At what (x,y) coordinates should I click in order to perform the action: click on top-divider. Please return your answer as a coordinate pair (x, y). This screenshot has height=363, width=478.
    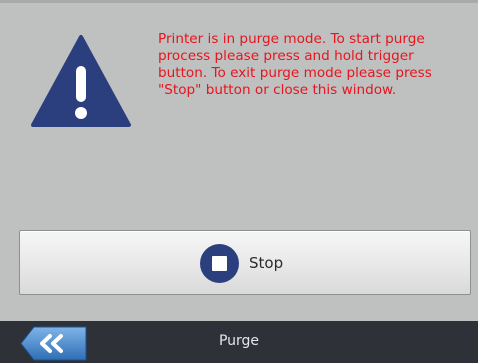
    Looking at the image, I should click on (239, 1).